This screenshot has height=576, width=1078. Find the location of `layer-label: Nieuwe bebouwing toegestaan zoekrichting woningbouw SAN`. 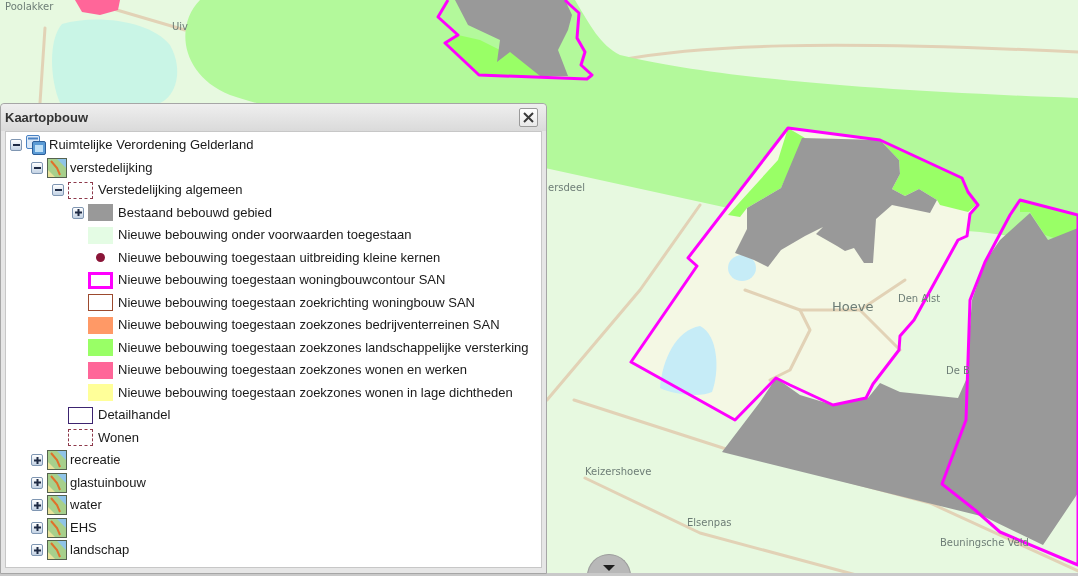

layer-label: Nieuwe bebouwing toegestaan zoekrichting woningbouw SAN is located at coordinates (296, 302).